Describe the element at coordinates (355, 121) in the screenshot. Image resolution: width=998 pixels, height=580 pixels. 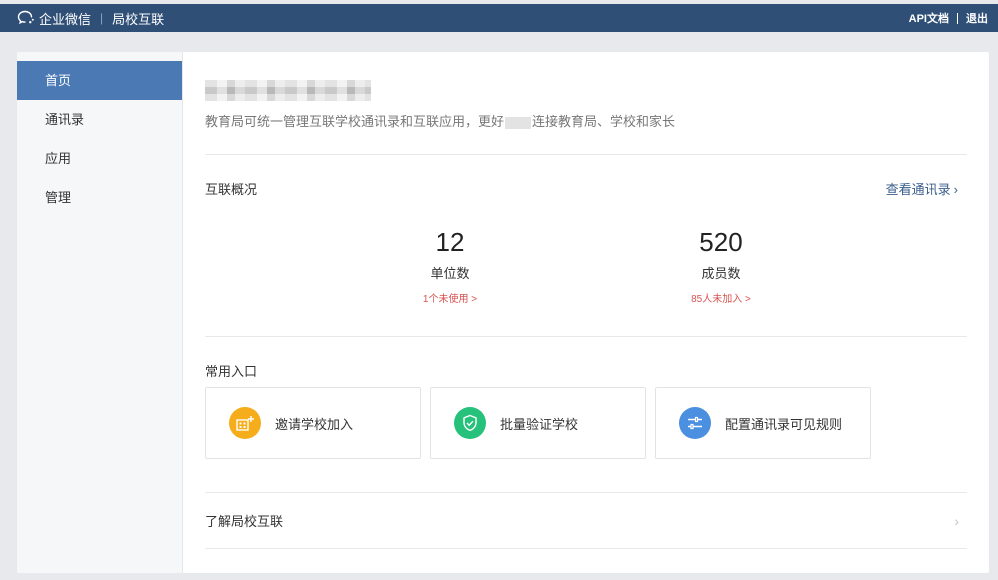
I see `intro-text-part1: 教育局可统一管理互联学校通讯录和互联应用，更好` at that location.